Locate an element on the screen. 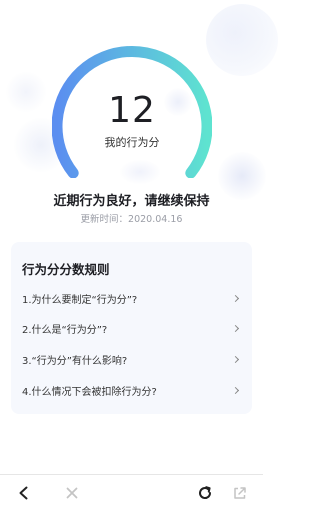 This screenshot has width=320, height=510. score-gauge: 12 我的行为分 is located at coordinates (132, 108).